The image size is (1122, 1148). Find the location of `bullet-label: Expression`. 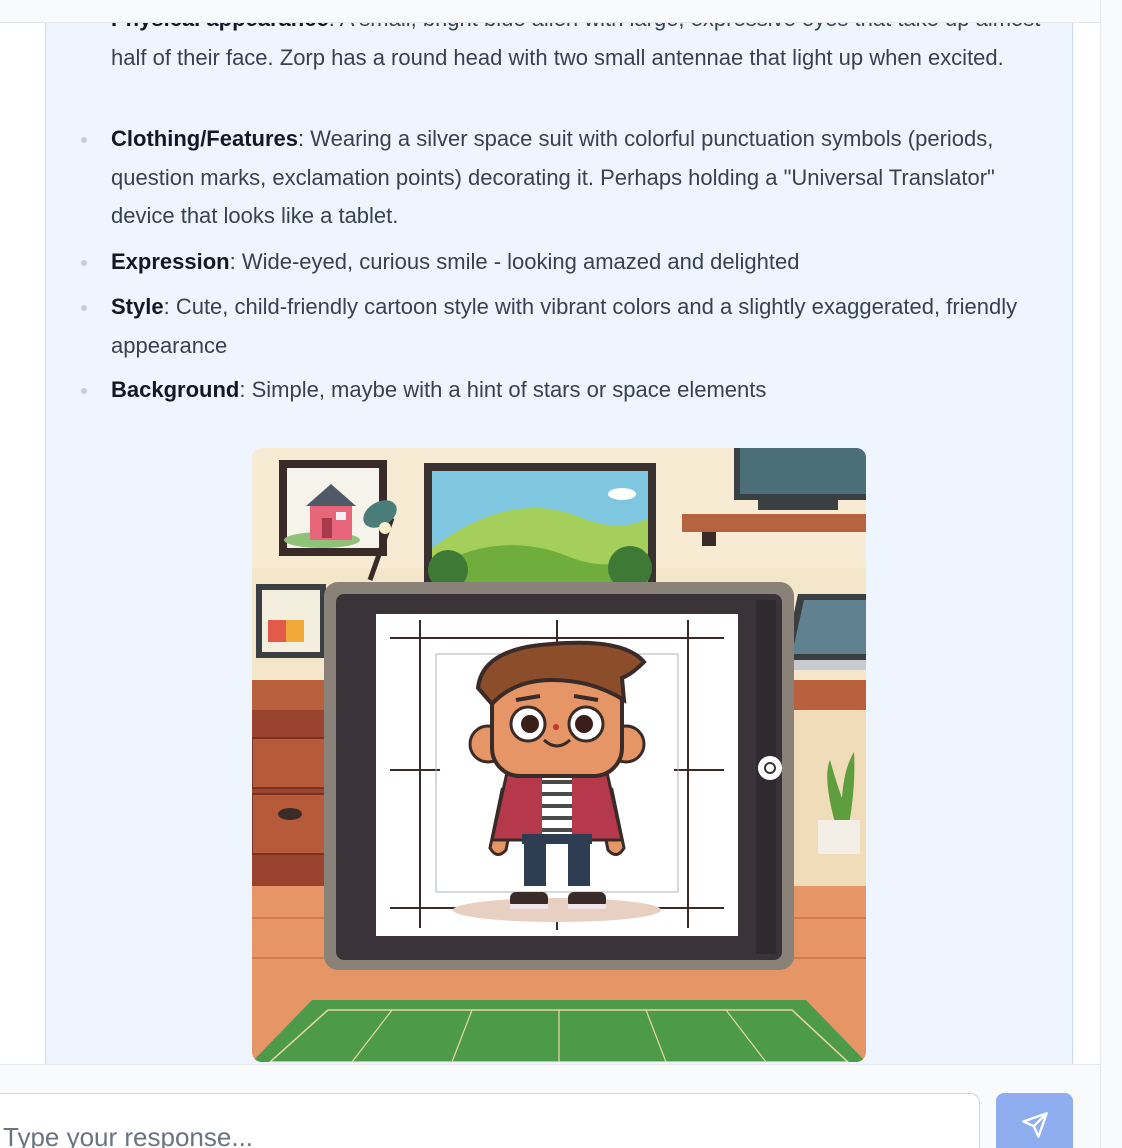

bullet-label: Expression is located at coordinates (170, 261).